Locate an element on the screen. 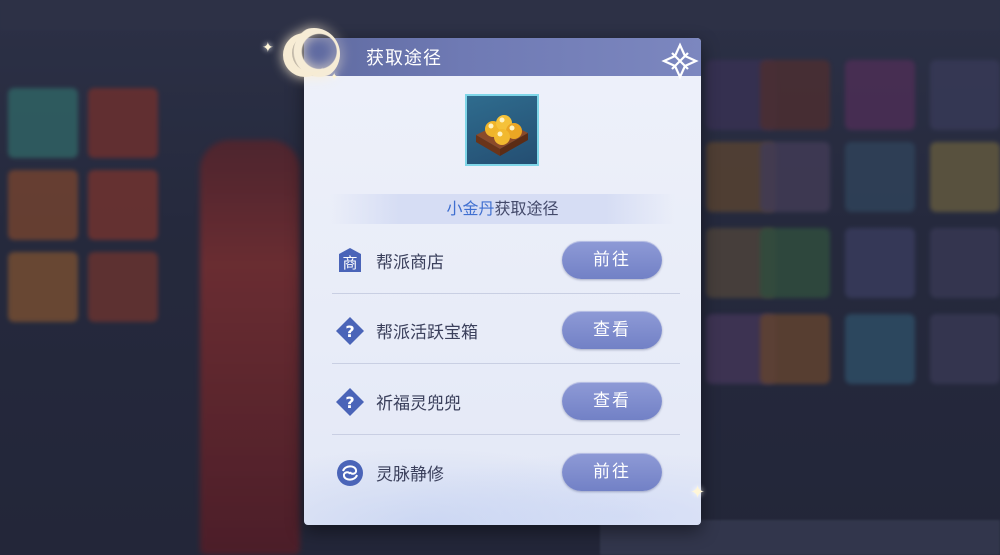  source-row-guild-chest: ? 帮派活跃宝箱 查看 is located at coordinates (506, 329).